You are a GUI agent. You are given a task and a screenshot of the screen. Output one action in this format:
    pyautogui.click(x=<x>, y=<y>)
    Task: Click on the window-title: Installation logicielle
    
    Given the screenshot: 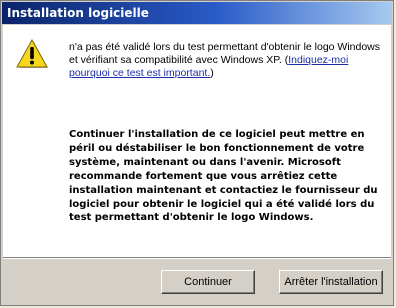 What is the action you would take?
    pyautogui.click(x=78, y=13)
    